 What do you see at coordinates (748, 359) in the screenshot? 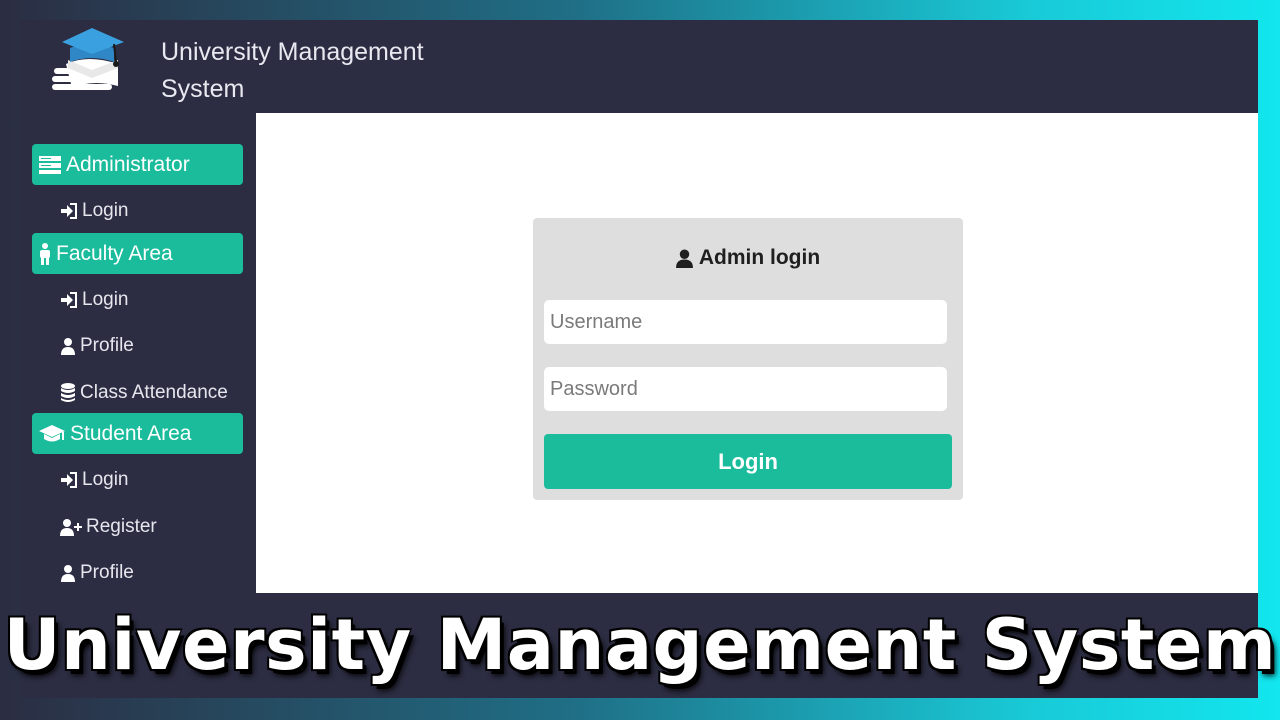
I see `admin-login-card: Admin login Login` at bounding box center [748, 359].